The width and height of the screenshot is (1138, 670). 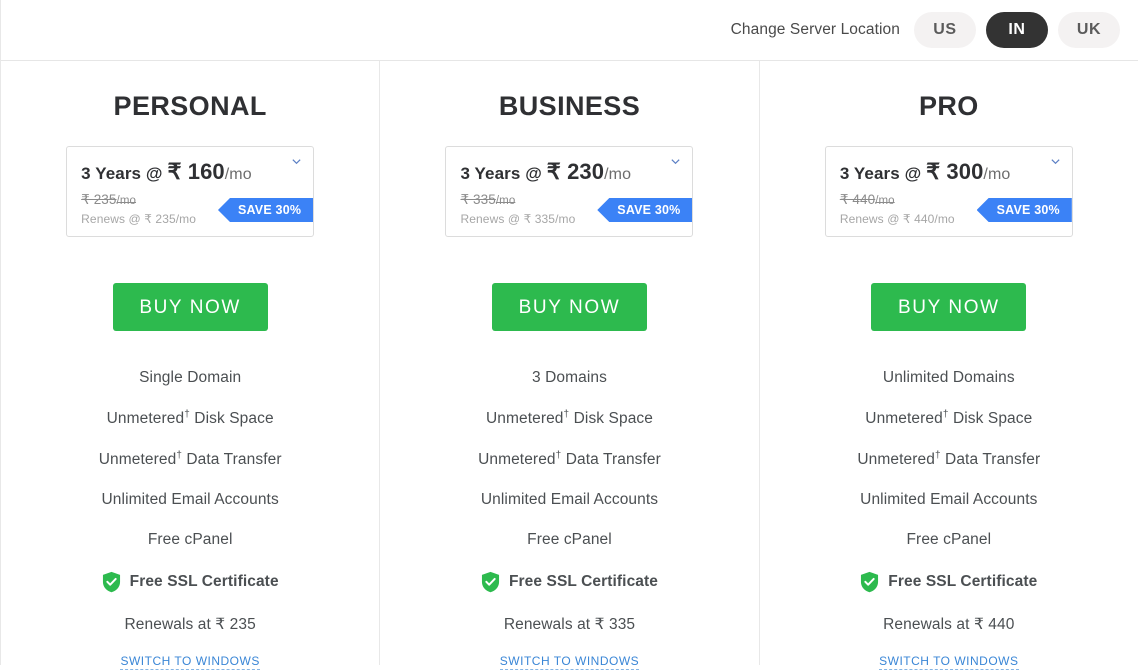 I want to click on old-price-amount: ₹ 440, so click(x=857, y=199).